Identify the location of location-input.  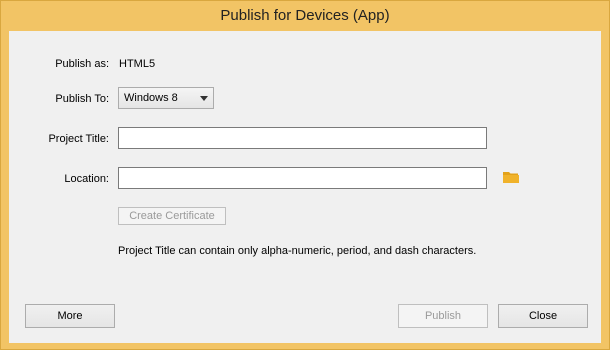
(302, 178).